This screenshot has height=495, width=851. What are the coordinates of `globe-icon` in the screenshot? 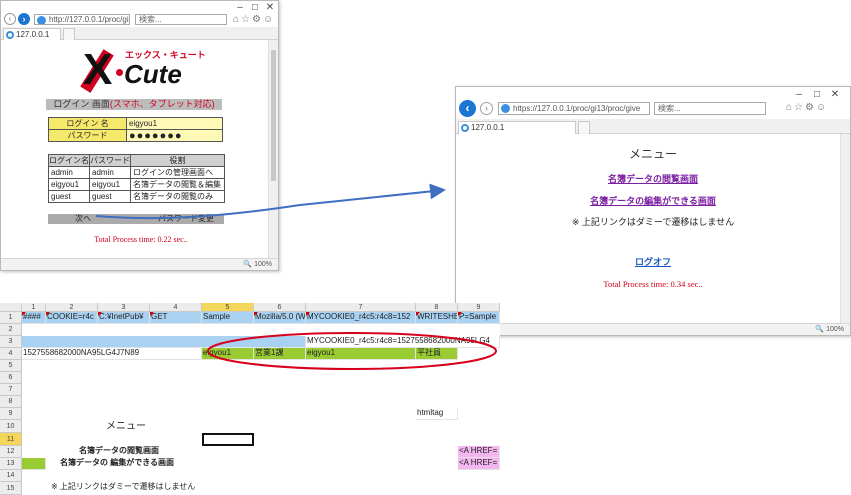 It's located at (505, 108).